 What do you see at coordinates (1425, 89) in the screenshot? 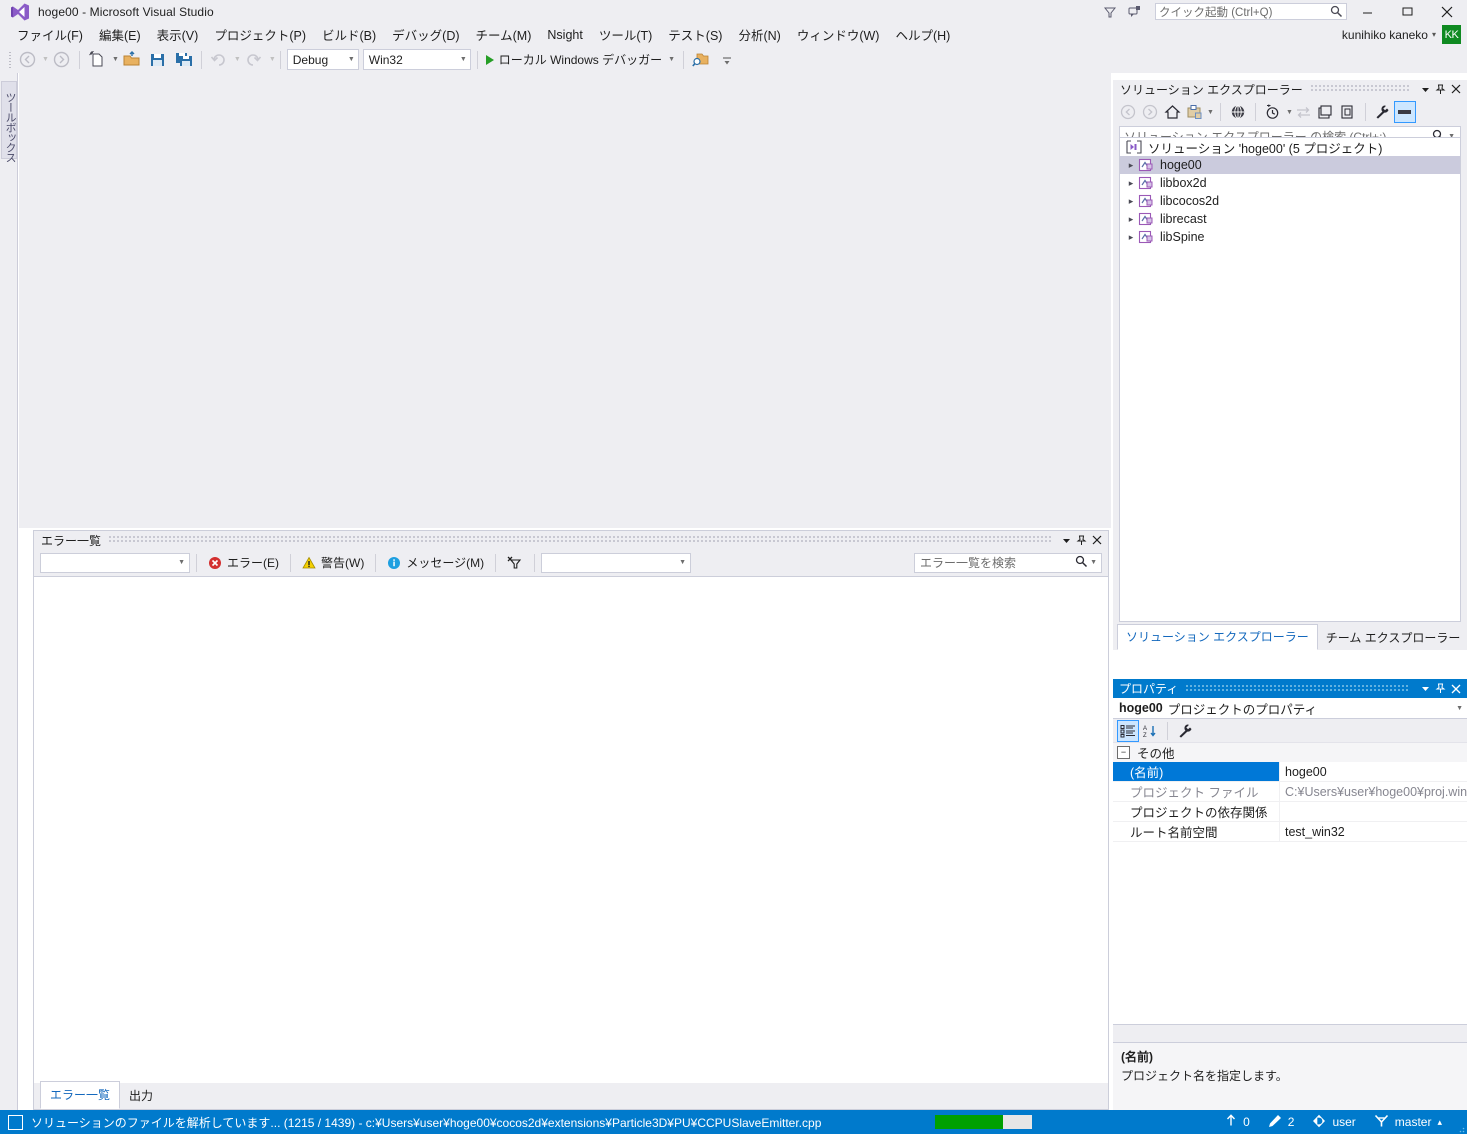
I see `solution-explorer-menu-icon` at bounding box center [1425, 89].